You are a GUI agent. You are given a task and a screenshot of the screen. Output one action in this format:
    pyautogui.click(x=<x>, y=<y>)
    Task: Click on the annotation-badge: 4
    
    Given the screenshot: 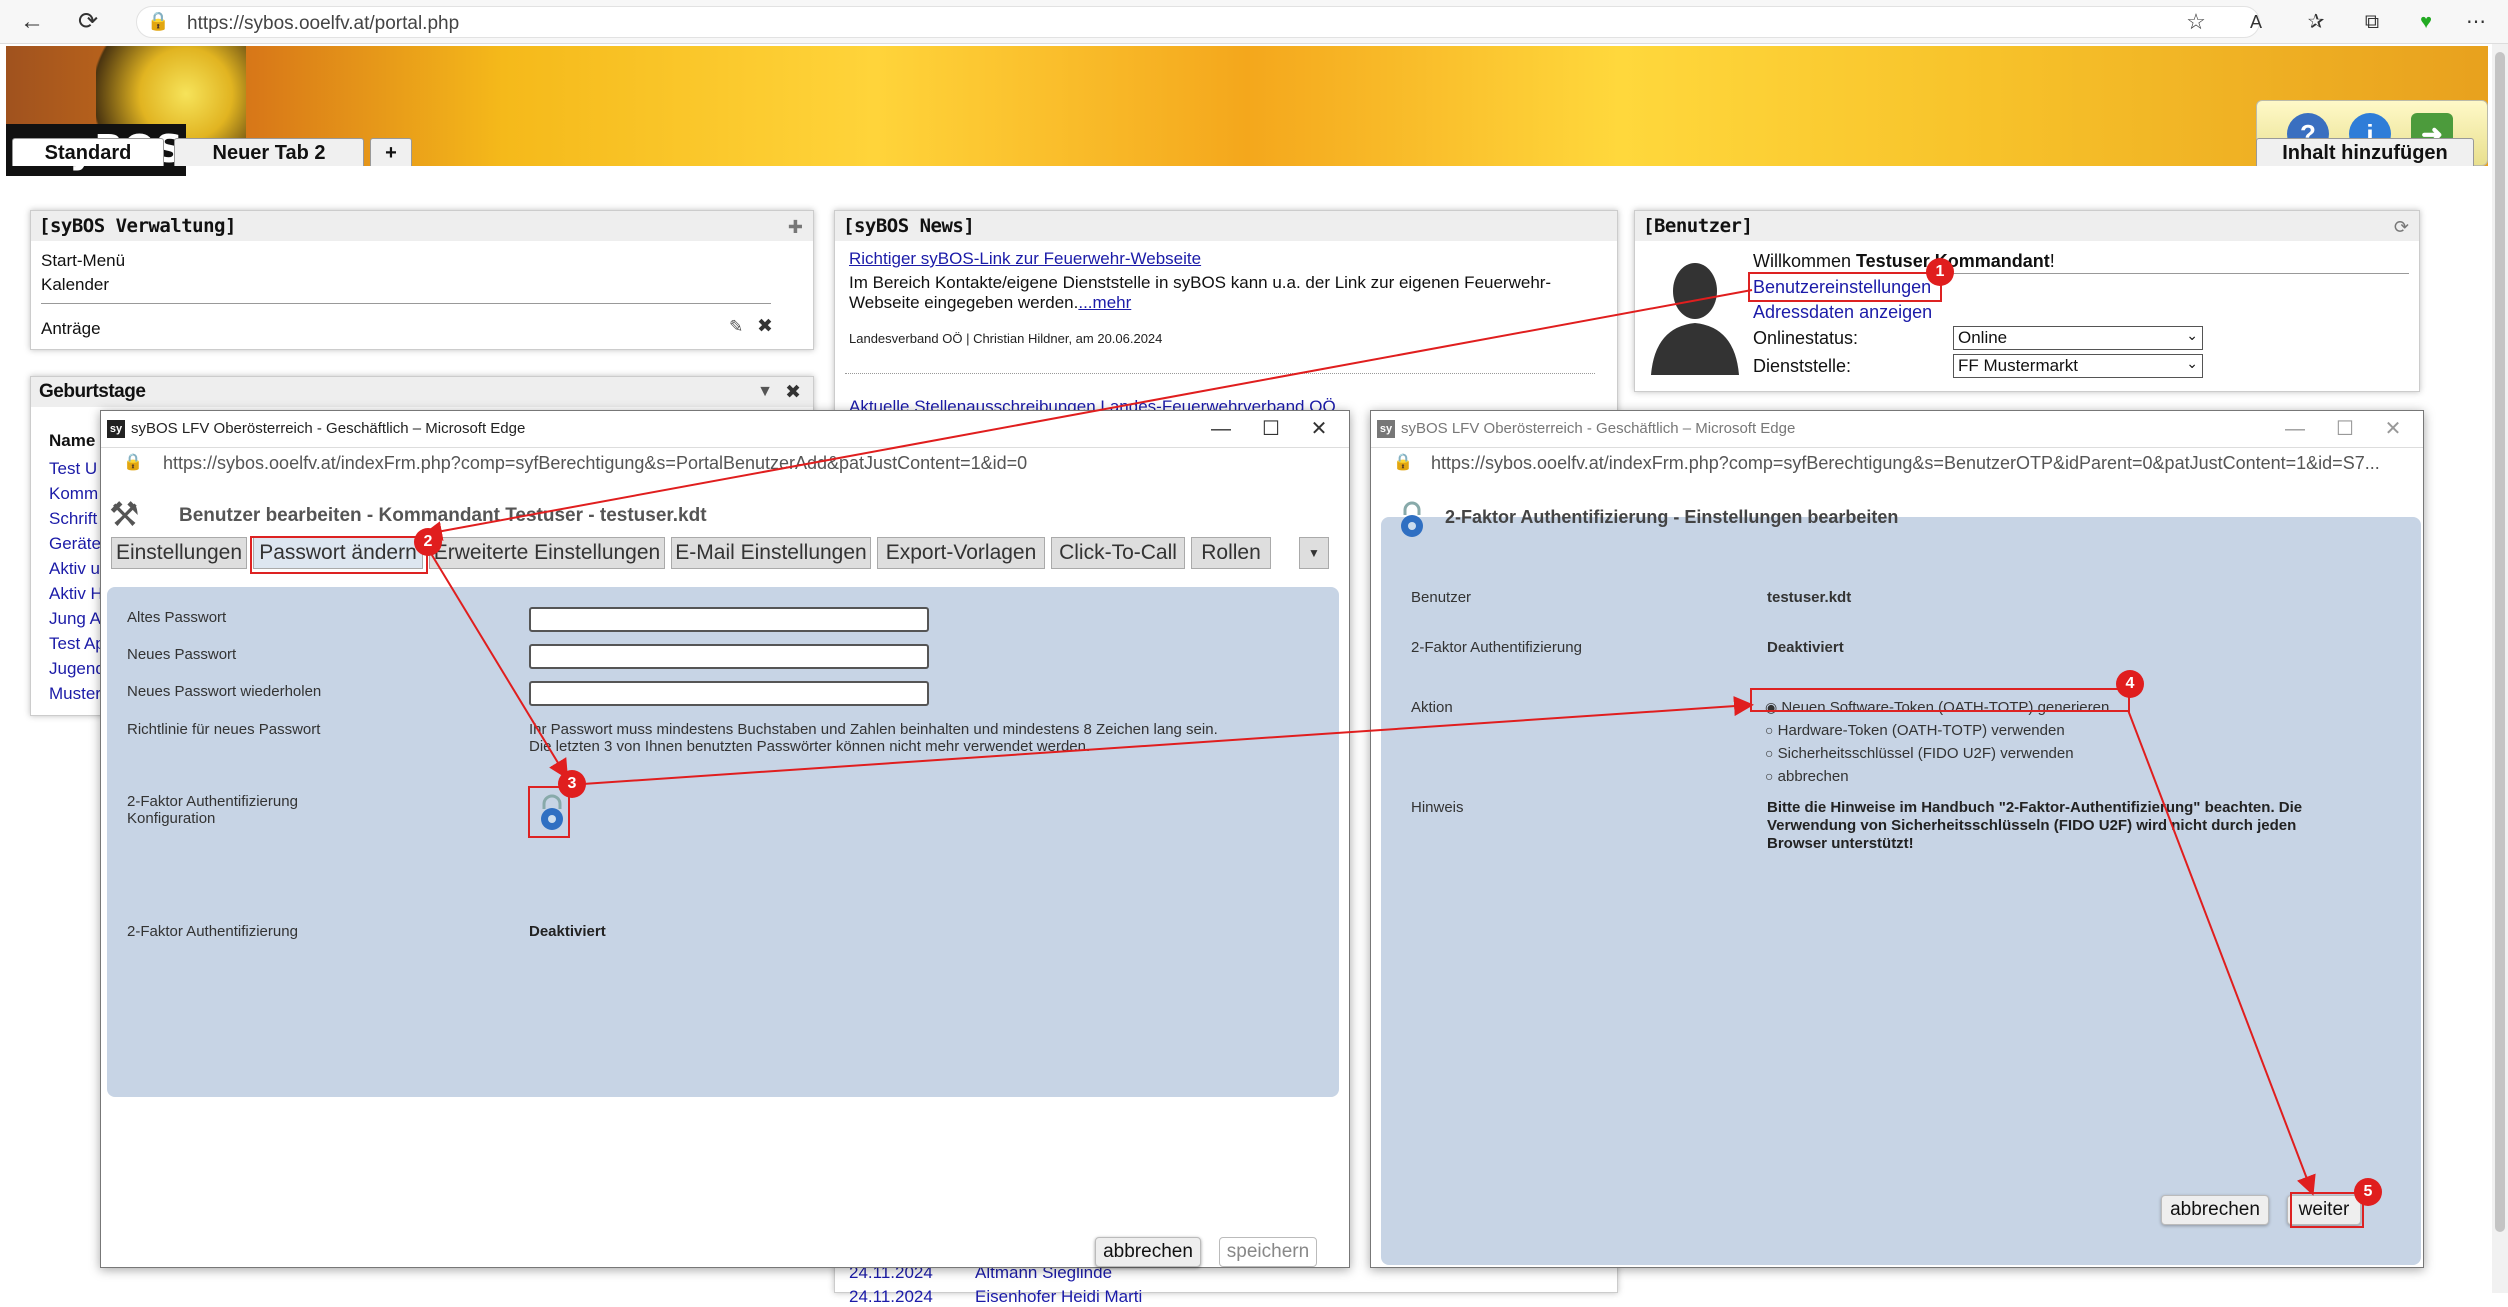 What is the action you would take?
    pyautogui.click(x=2130, y=684)
    